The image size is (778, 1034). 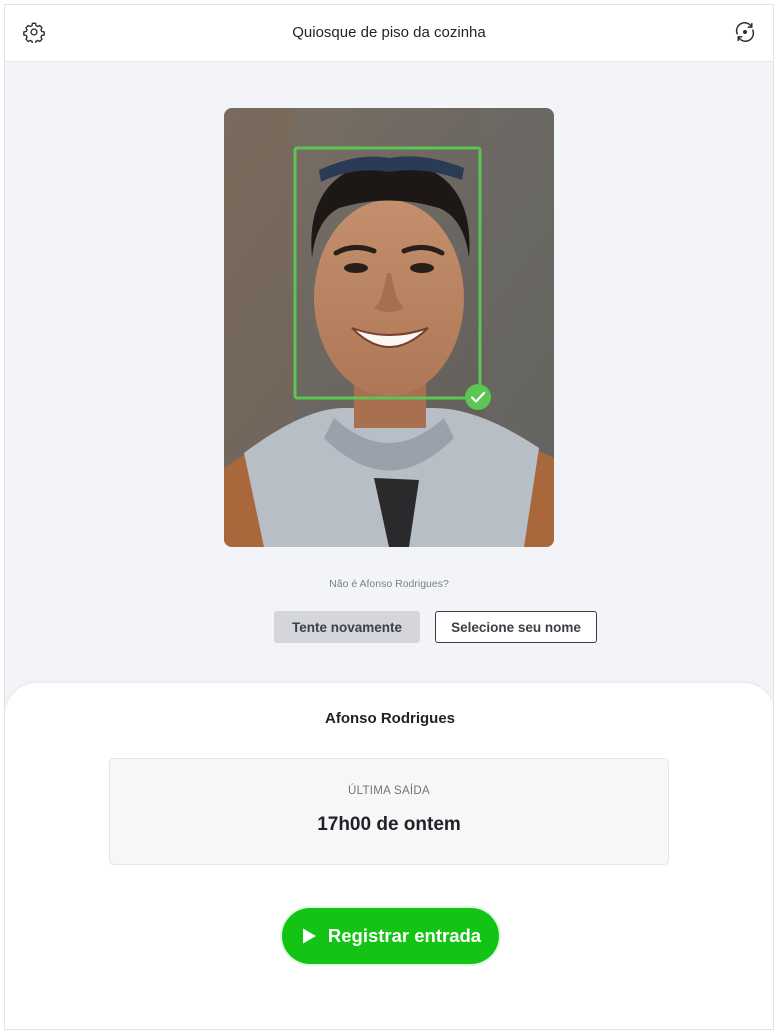 I want to click on last-event-label: ÚLTIMA SAÍDA, so click(x=389, y=791).